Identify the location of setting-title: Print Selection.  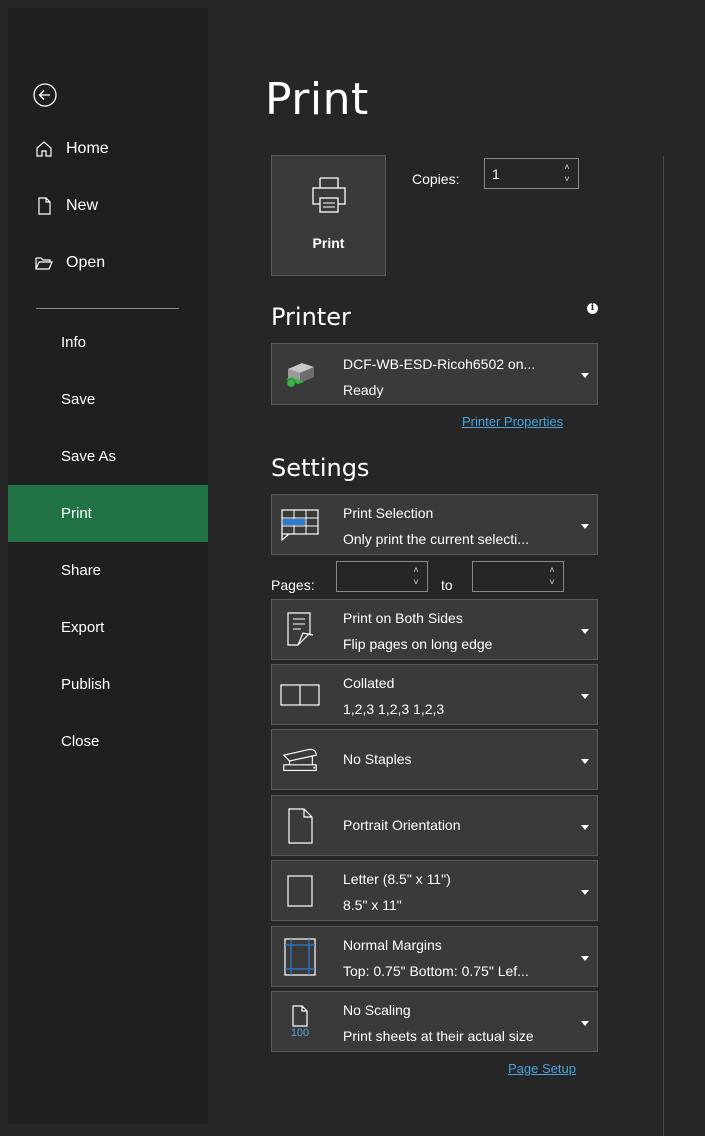
(388, 513).